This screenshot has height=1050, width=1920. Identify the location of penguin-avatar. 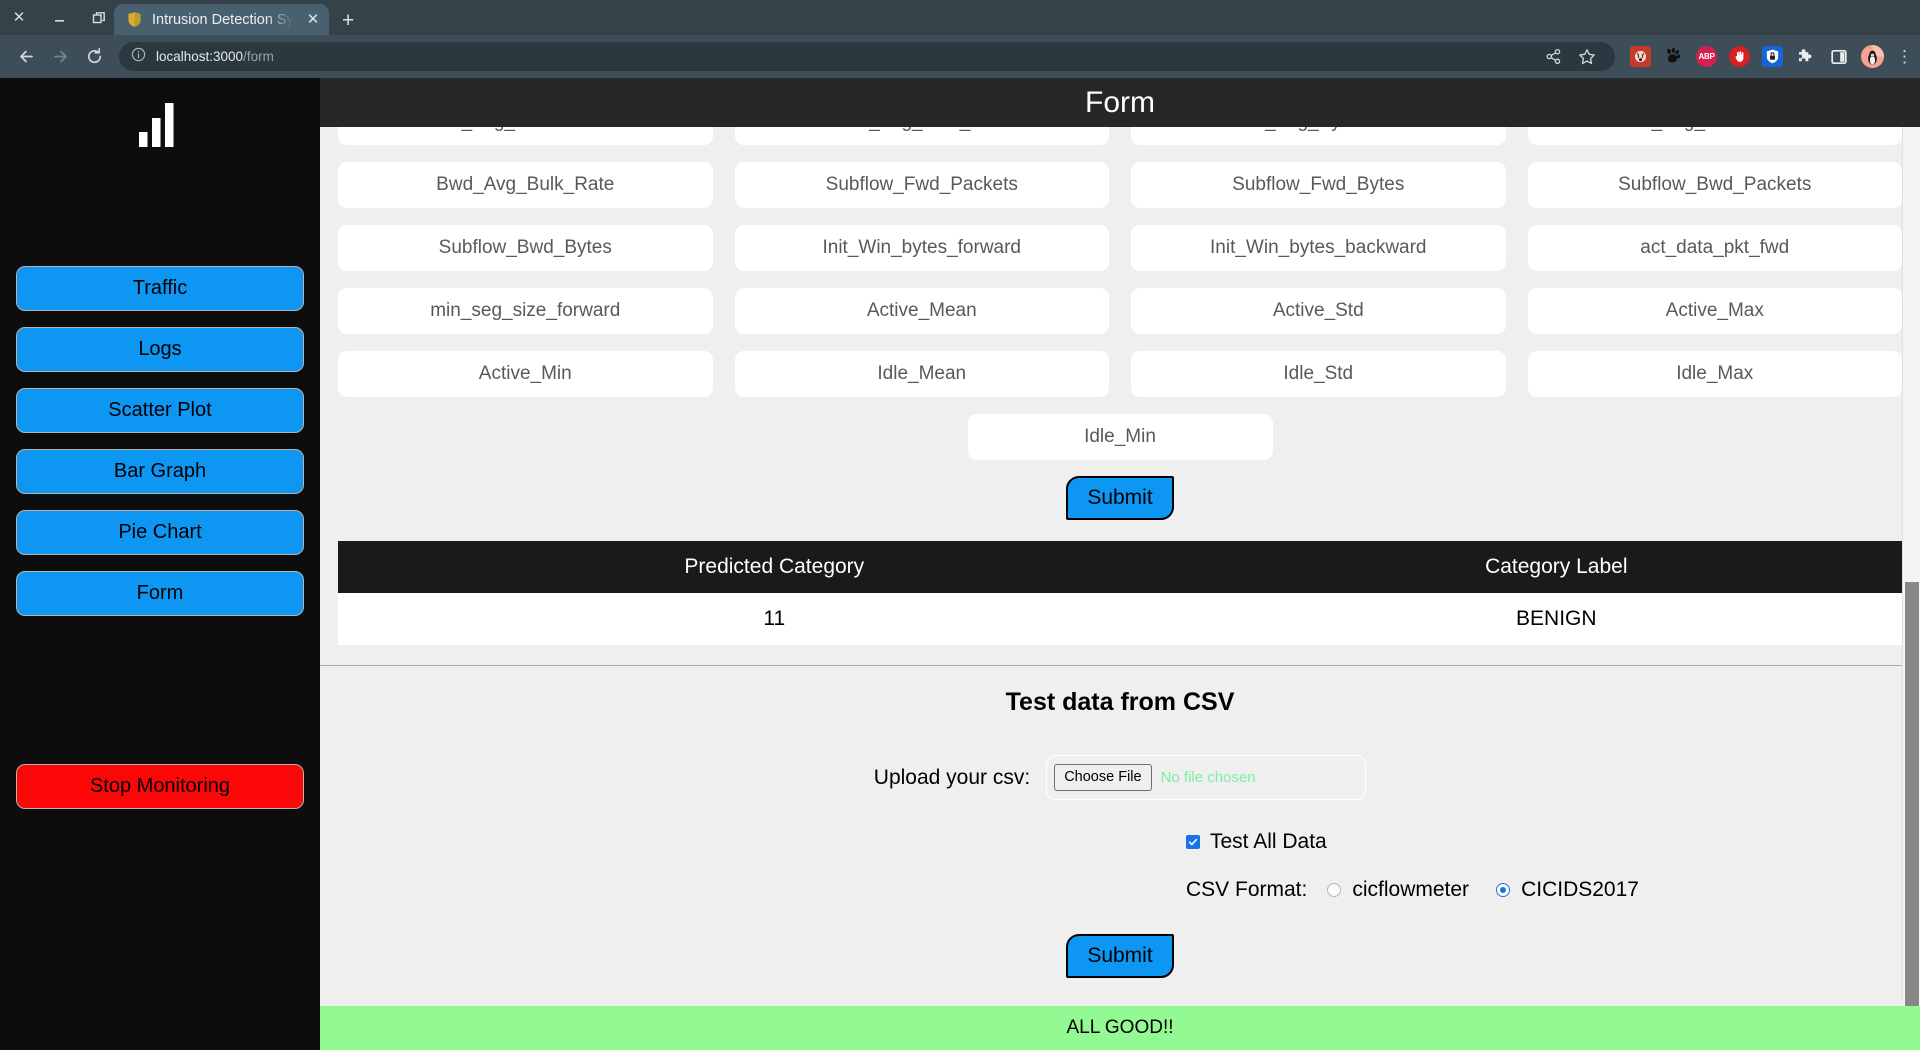
(1872, 56).